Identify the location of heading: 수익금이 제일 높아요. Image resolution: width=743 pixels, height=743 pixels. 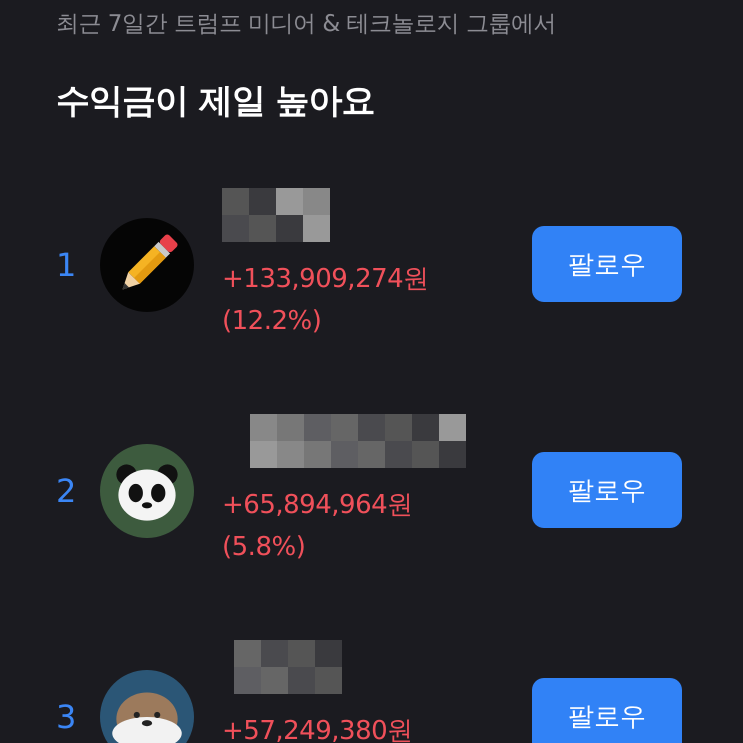
(216, 101).